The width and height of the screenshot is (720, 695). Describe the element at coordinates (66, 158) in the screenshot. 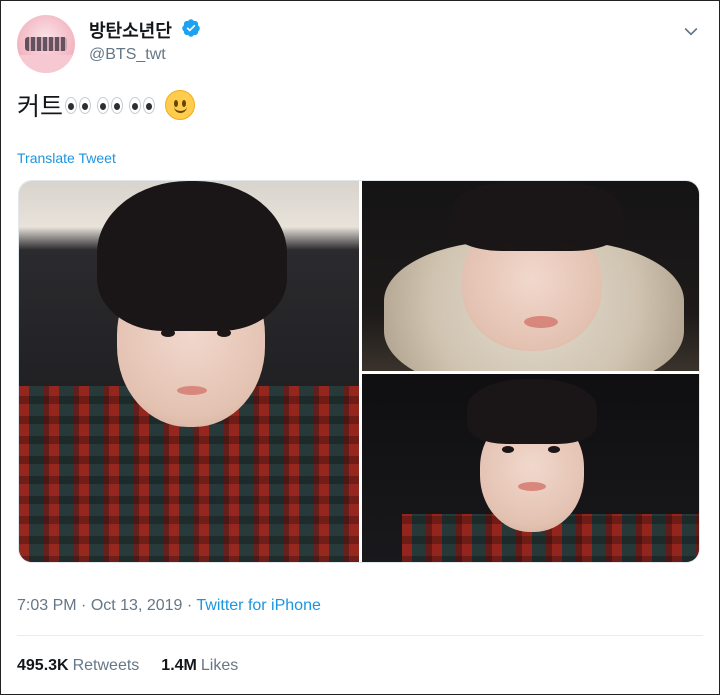

I see `translate-tweet-link: Translate Tweet` at that location.